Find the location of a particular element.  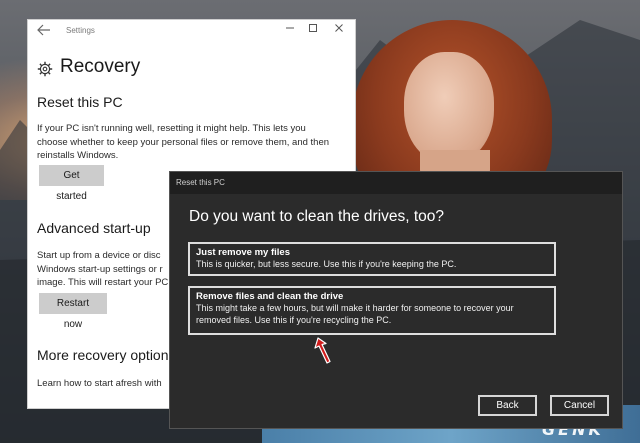

maximize-icon is located at coordinates (313, 31).